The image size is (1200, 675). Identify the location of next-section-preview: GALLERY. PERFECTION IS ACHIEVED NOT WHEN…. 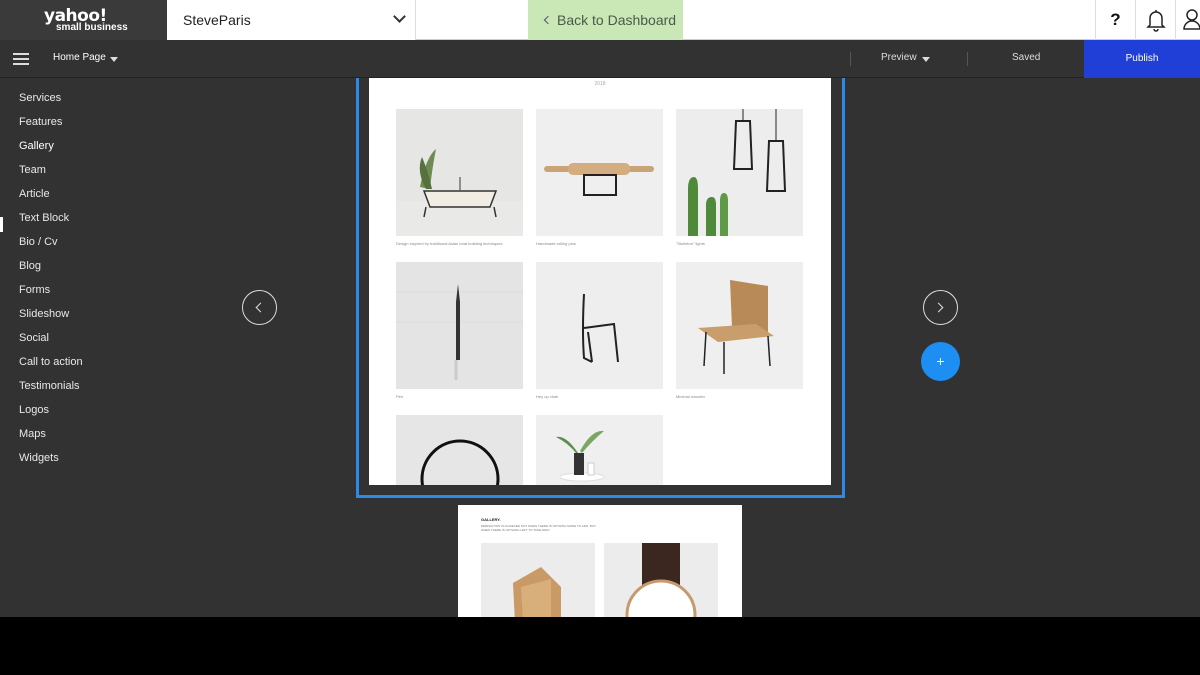
(600, 561).